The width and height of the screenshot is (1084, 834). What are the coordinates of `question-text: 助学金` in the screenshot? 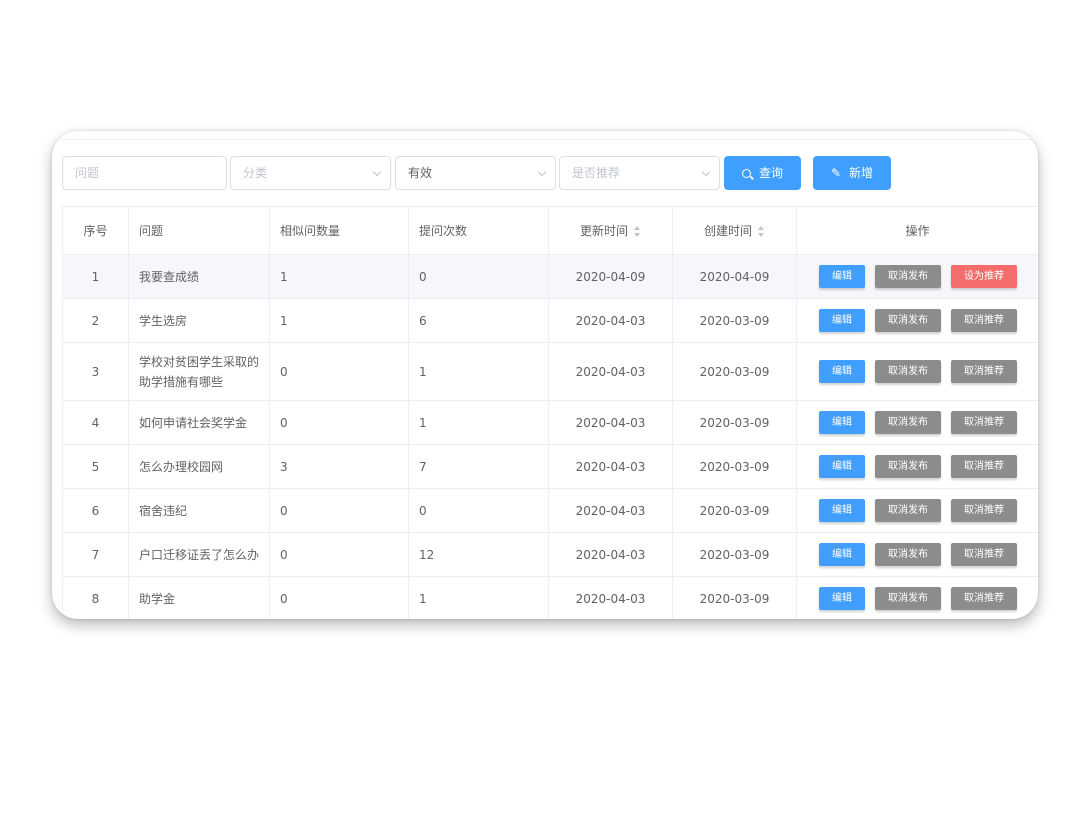 It's located at (157, 598).